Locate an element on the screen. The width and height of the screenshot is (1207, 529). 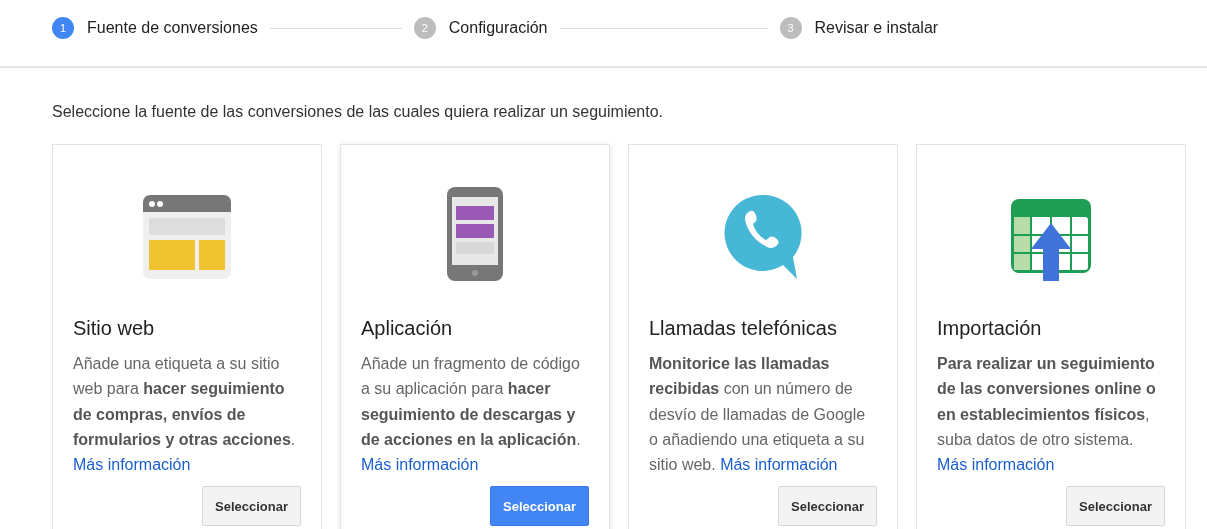
card-title: Llamadas telefónicas is located at coordinates (743, 328).